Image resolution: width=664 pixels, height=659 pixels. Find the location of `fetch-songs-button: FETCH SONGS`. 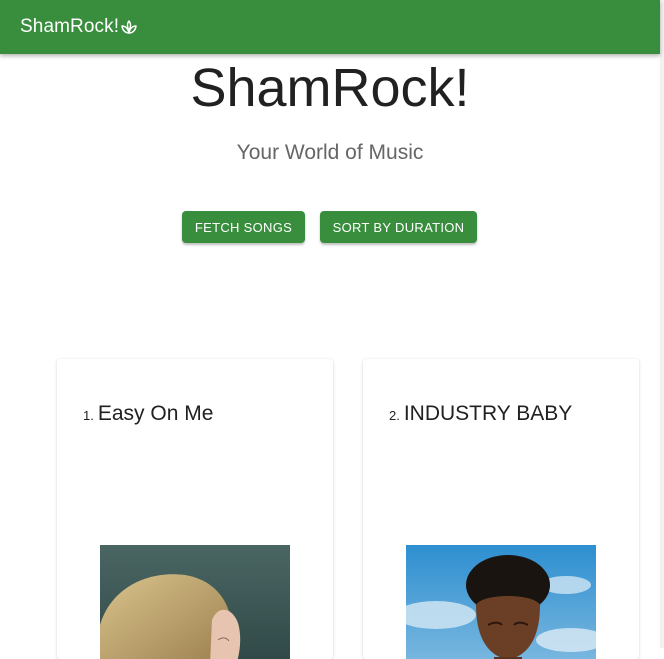

fetch-songs-button: FETCH SONGS is located at coordinates (243, 227).